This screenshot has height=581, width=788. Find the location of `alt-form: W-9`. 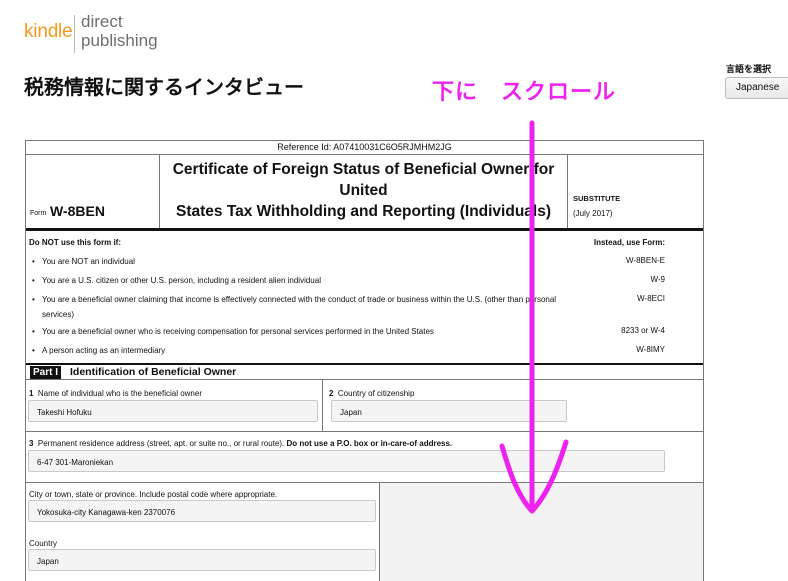

alt-form: W-9 is located at coordinates (657, 279).